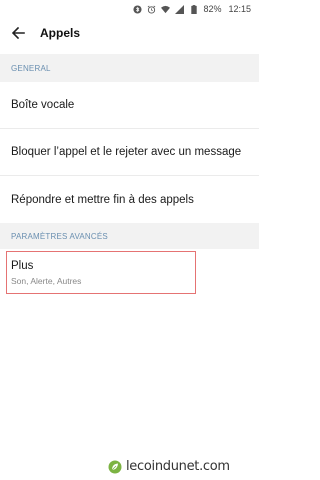  What do you see at coordinates (129, 33) in the screenshot?
I see `app-bar: Appels` at bounding box center [129, 33].